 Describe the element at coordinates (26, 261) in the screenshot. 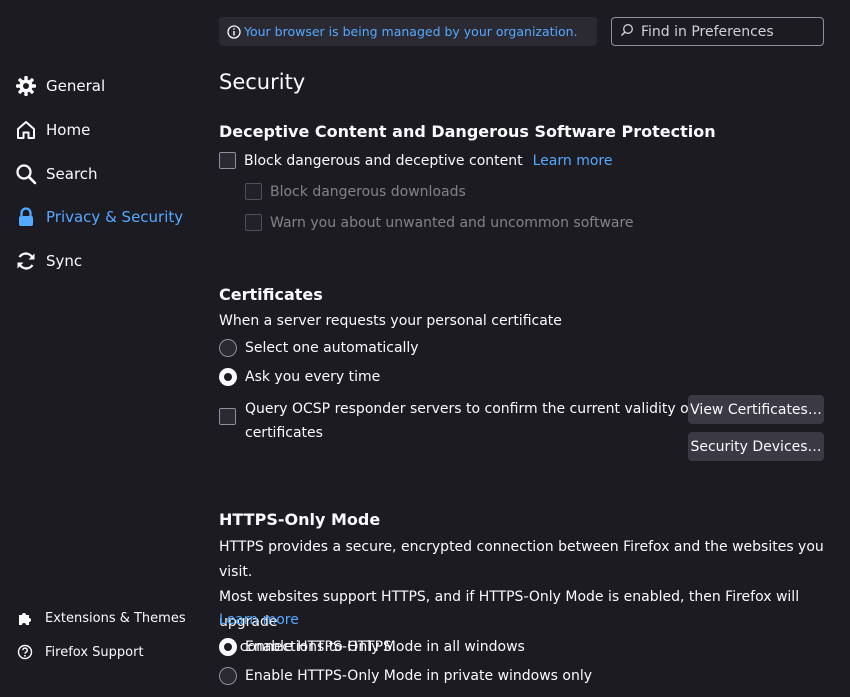

I see `sync-icon` at that location.